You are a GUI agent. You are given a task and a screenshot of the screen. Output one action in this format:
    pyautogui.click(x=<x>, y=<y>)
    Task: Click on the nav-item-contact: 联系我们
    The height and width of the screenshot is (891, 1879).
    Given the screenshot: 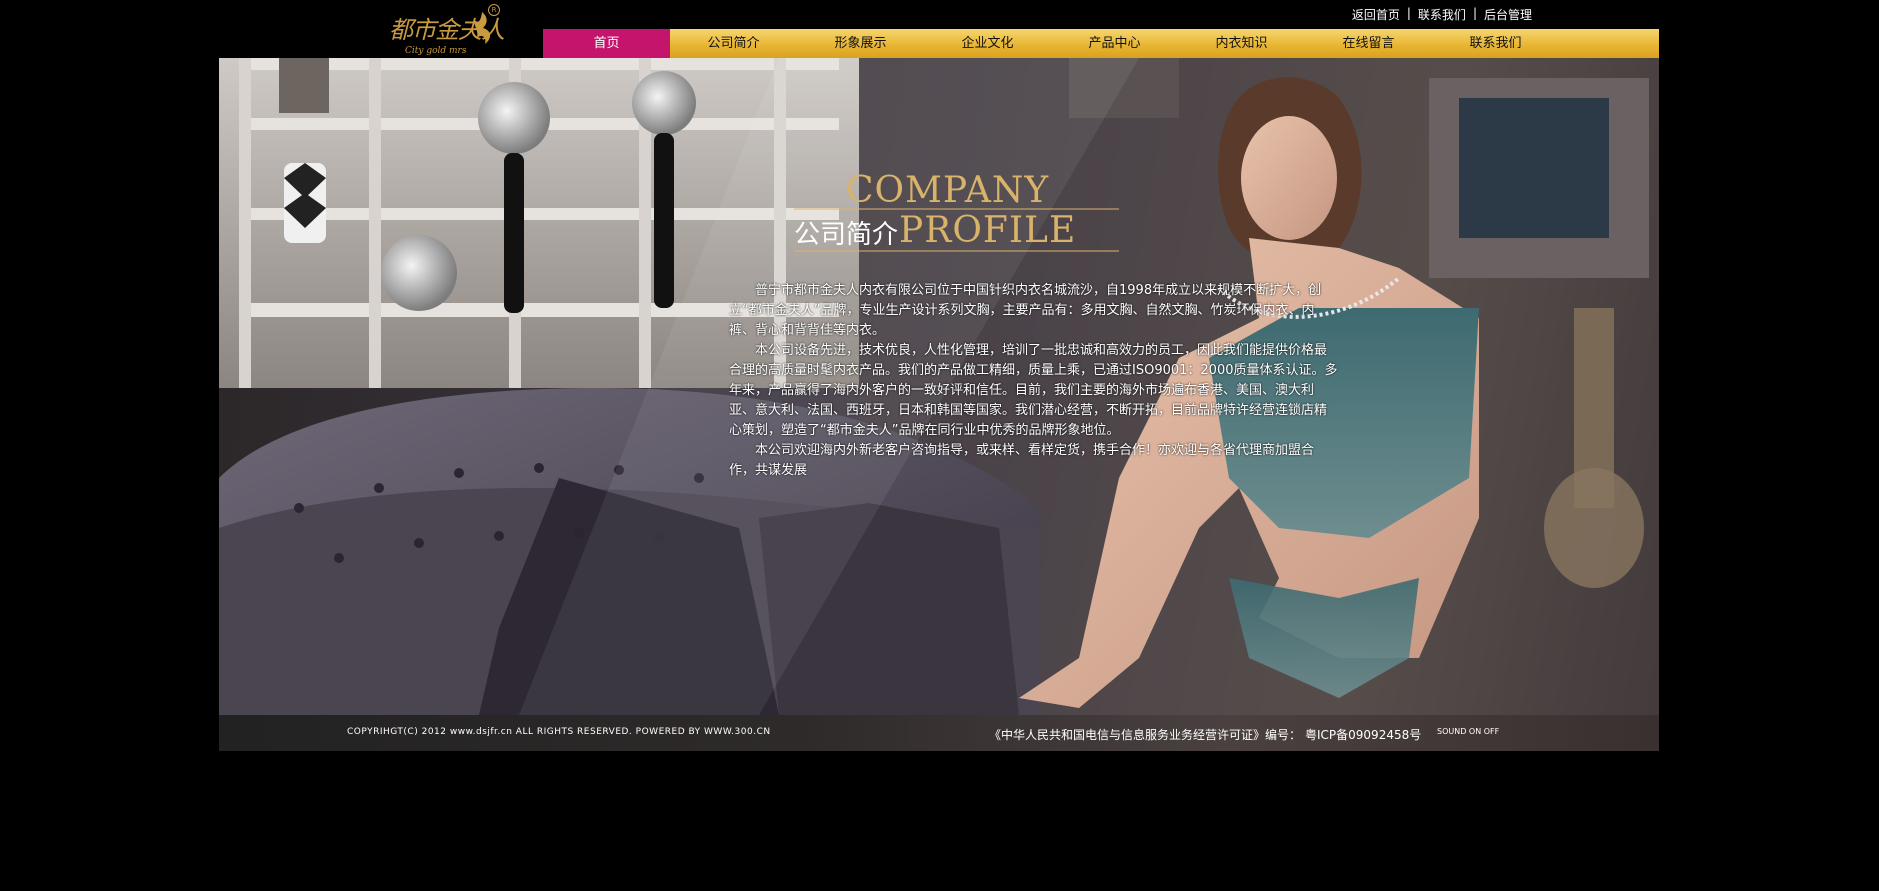 What is the action you would take?
    pyautogui.click(x=1495, y=43)
    